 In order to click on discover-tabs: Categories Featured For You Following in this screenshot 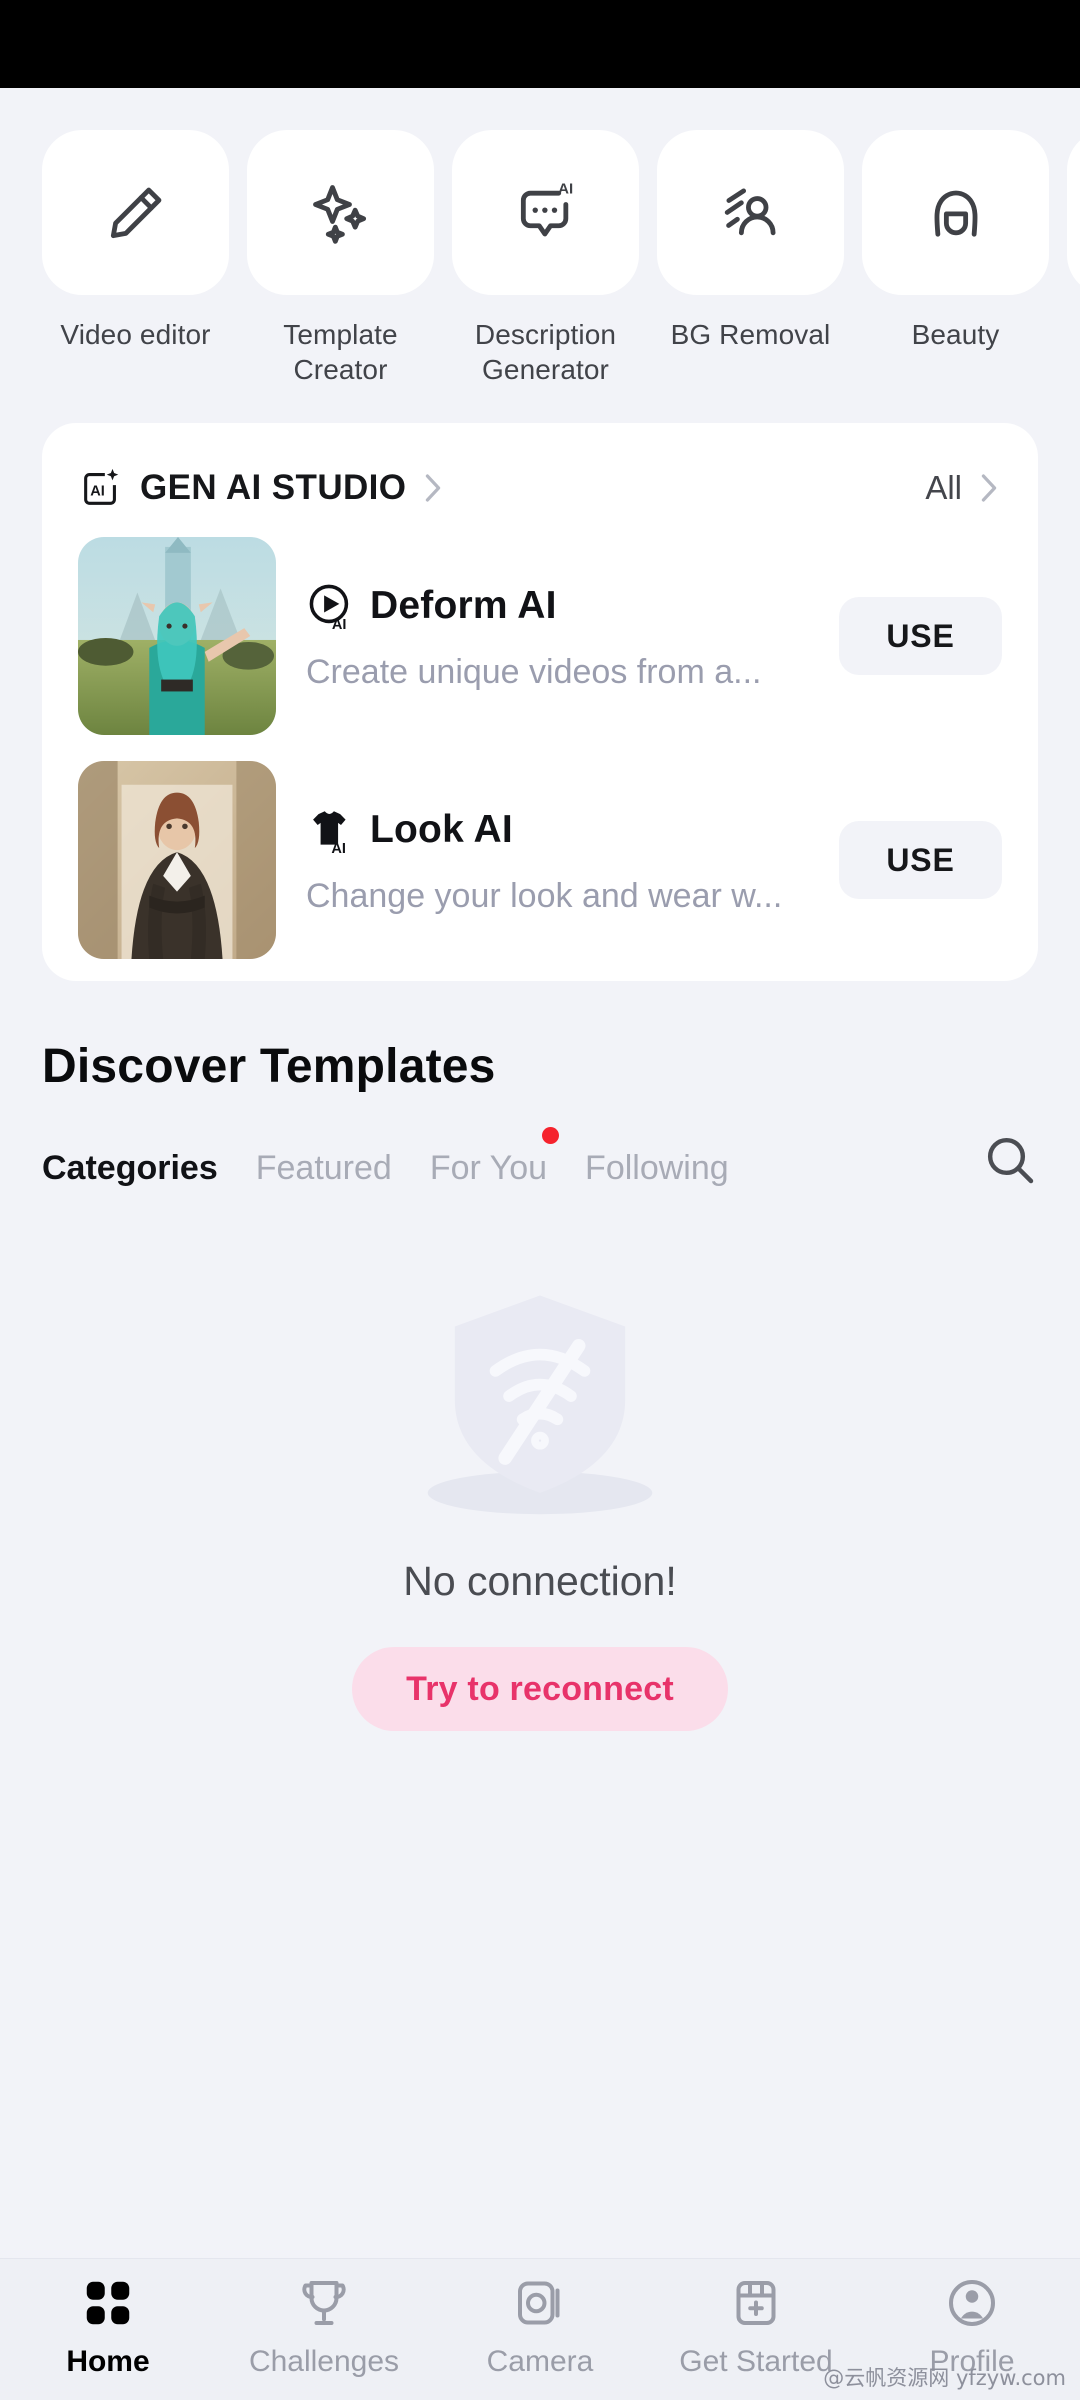, I will do `click(540, 1157)`.